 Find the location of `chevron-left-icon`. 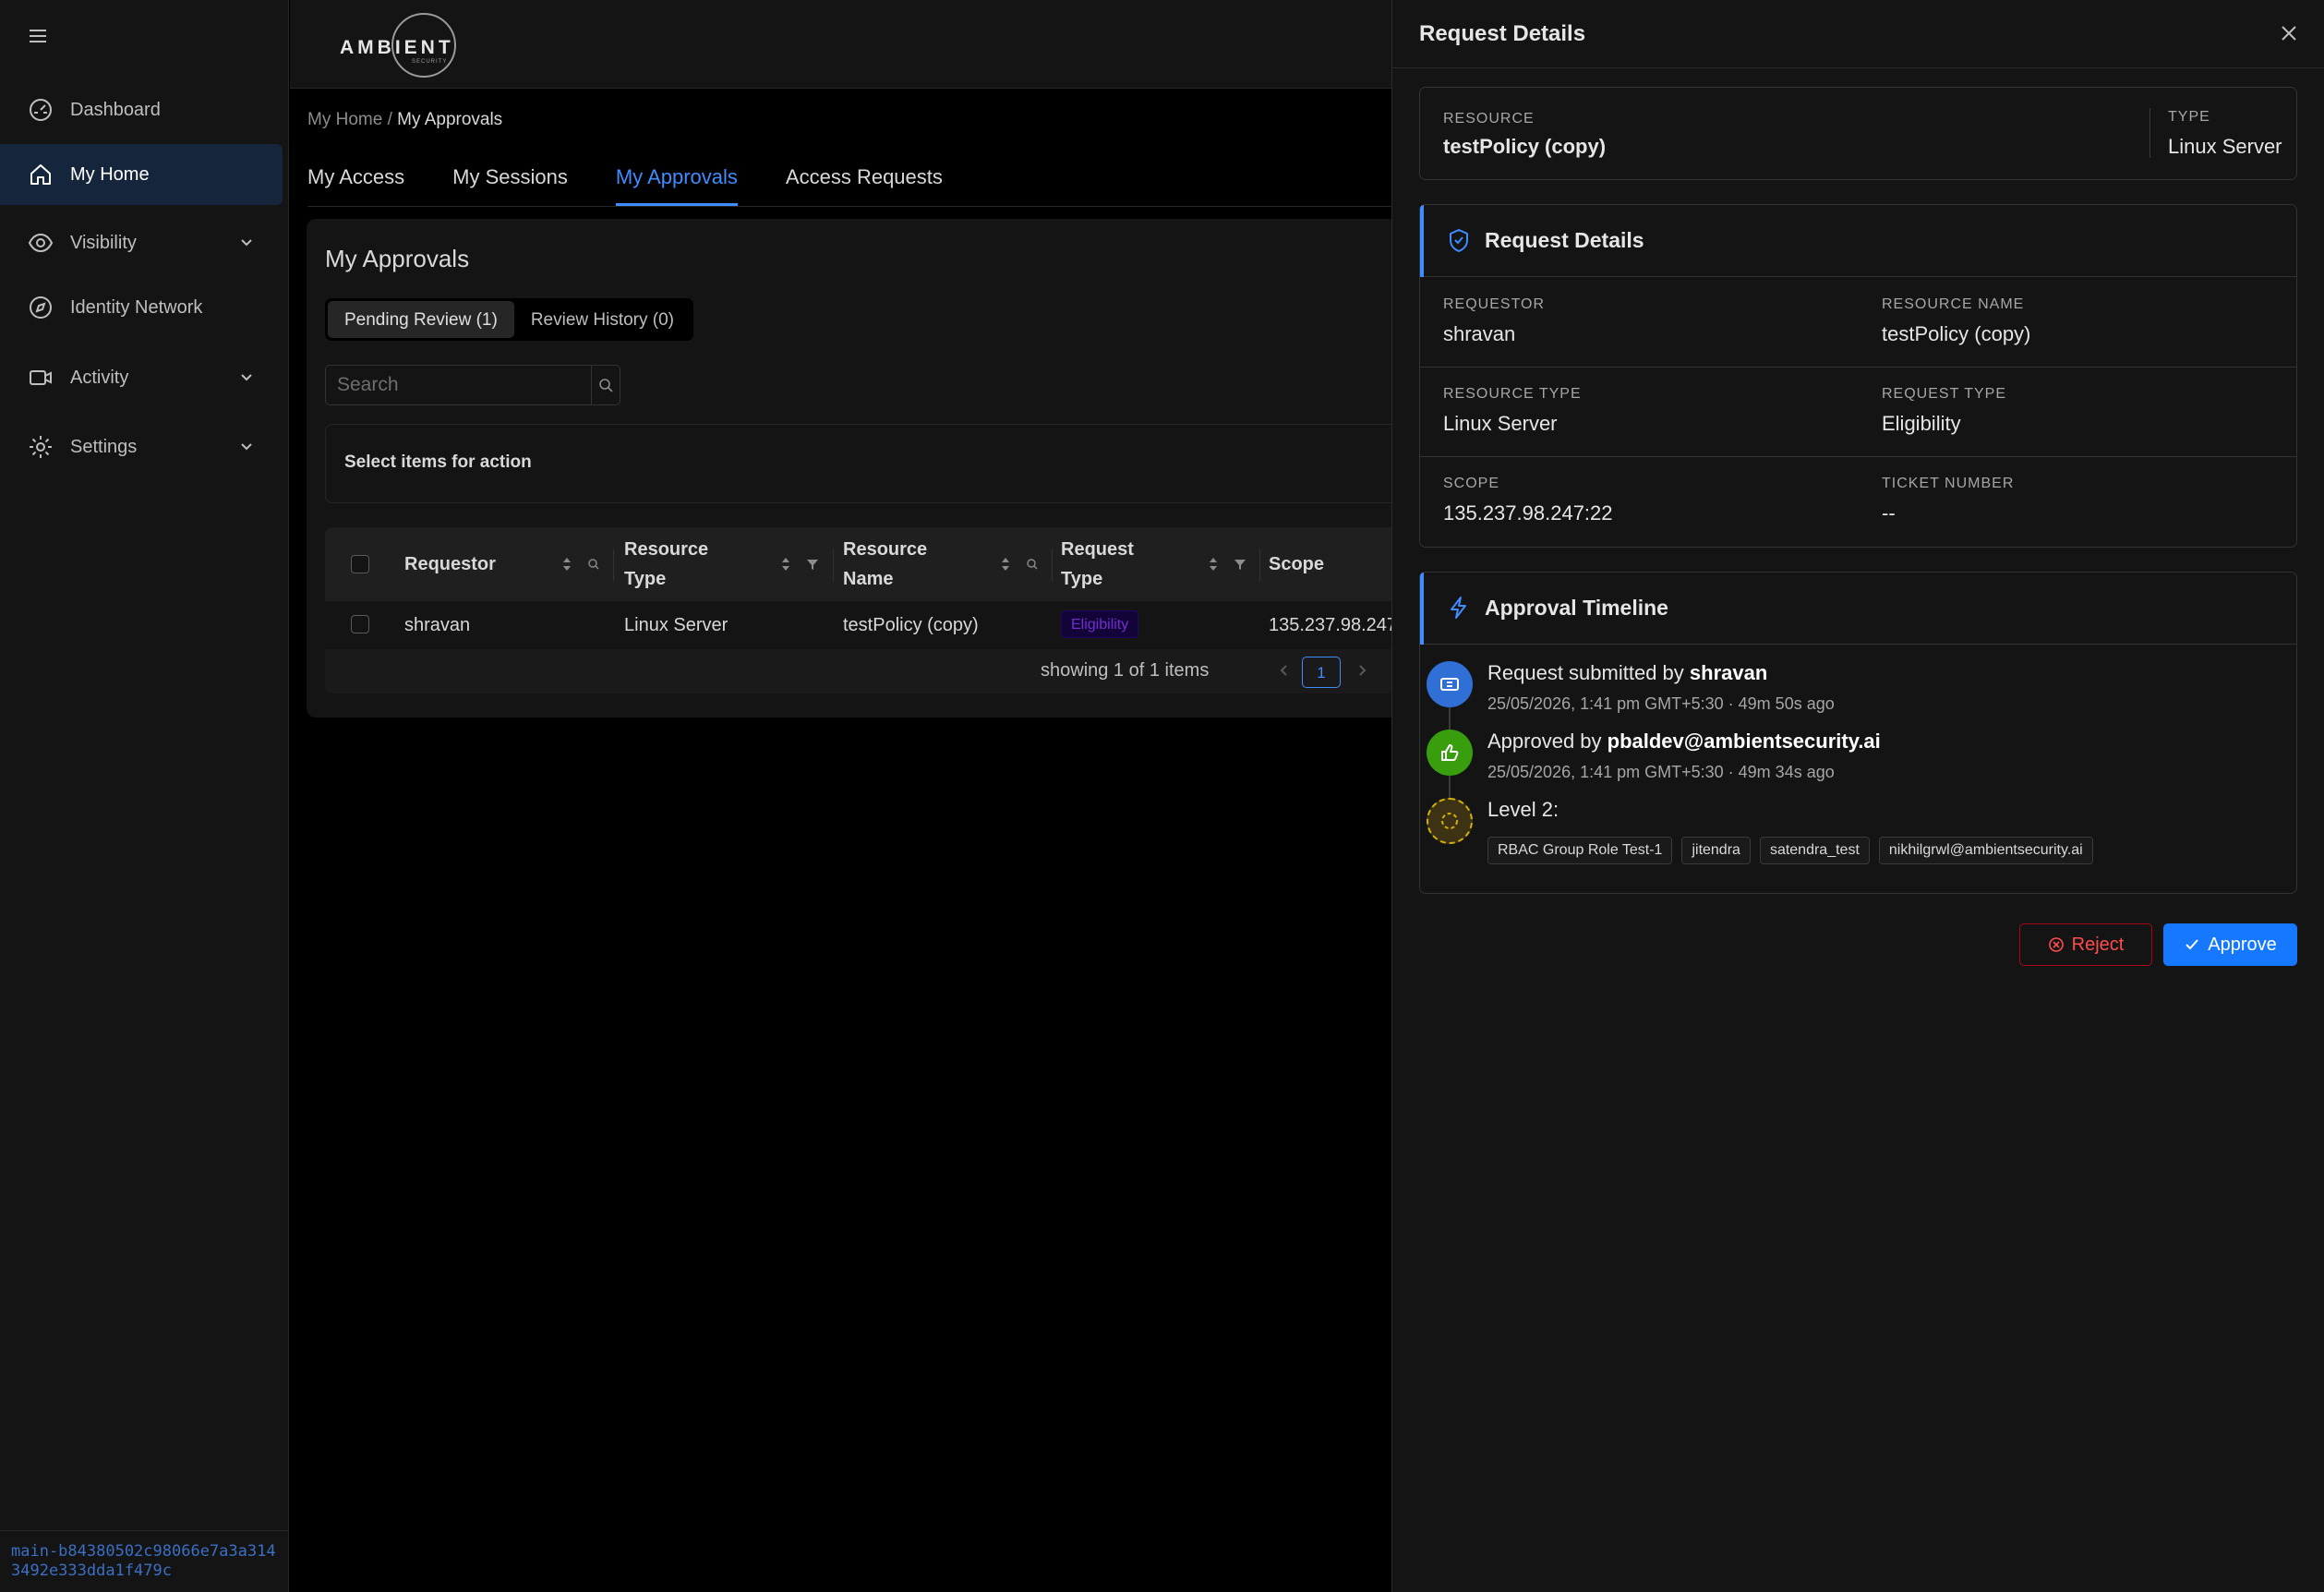

chevron-left-icon is located at coordinates (1284, 671).